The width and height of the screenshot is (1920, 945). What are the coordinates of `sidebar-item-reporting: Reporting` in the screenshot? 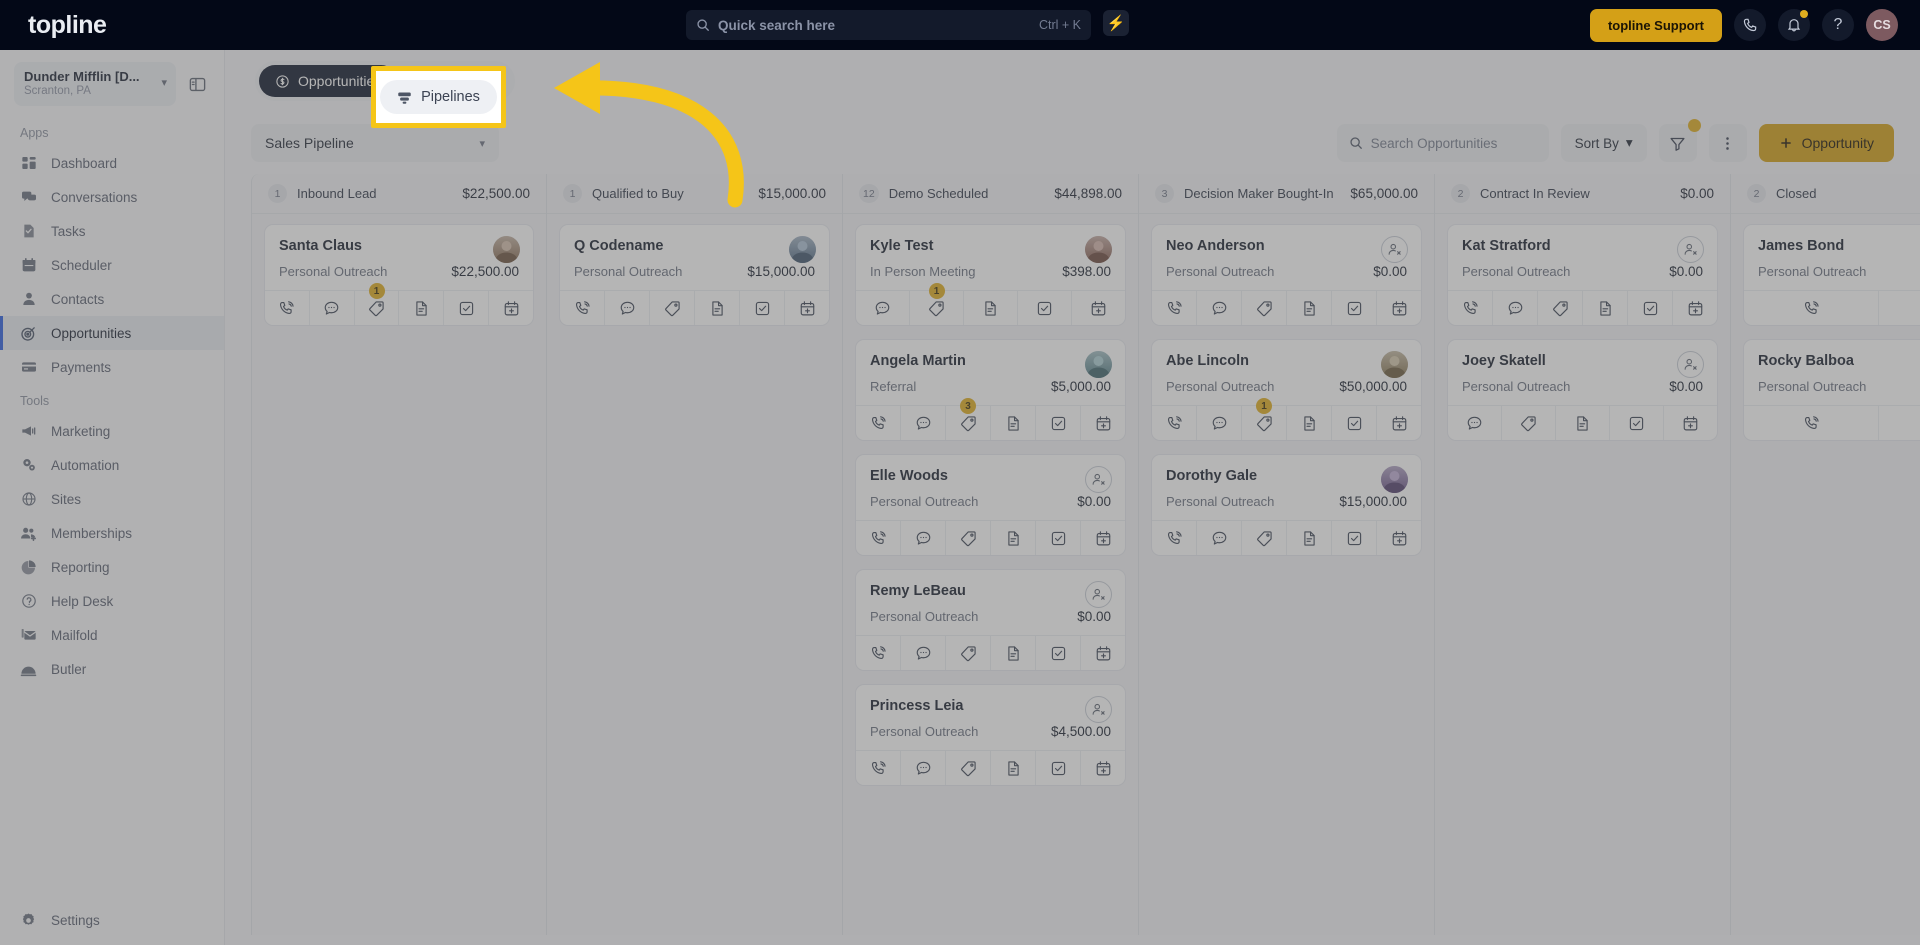 It's located at (112, 567).